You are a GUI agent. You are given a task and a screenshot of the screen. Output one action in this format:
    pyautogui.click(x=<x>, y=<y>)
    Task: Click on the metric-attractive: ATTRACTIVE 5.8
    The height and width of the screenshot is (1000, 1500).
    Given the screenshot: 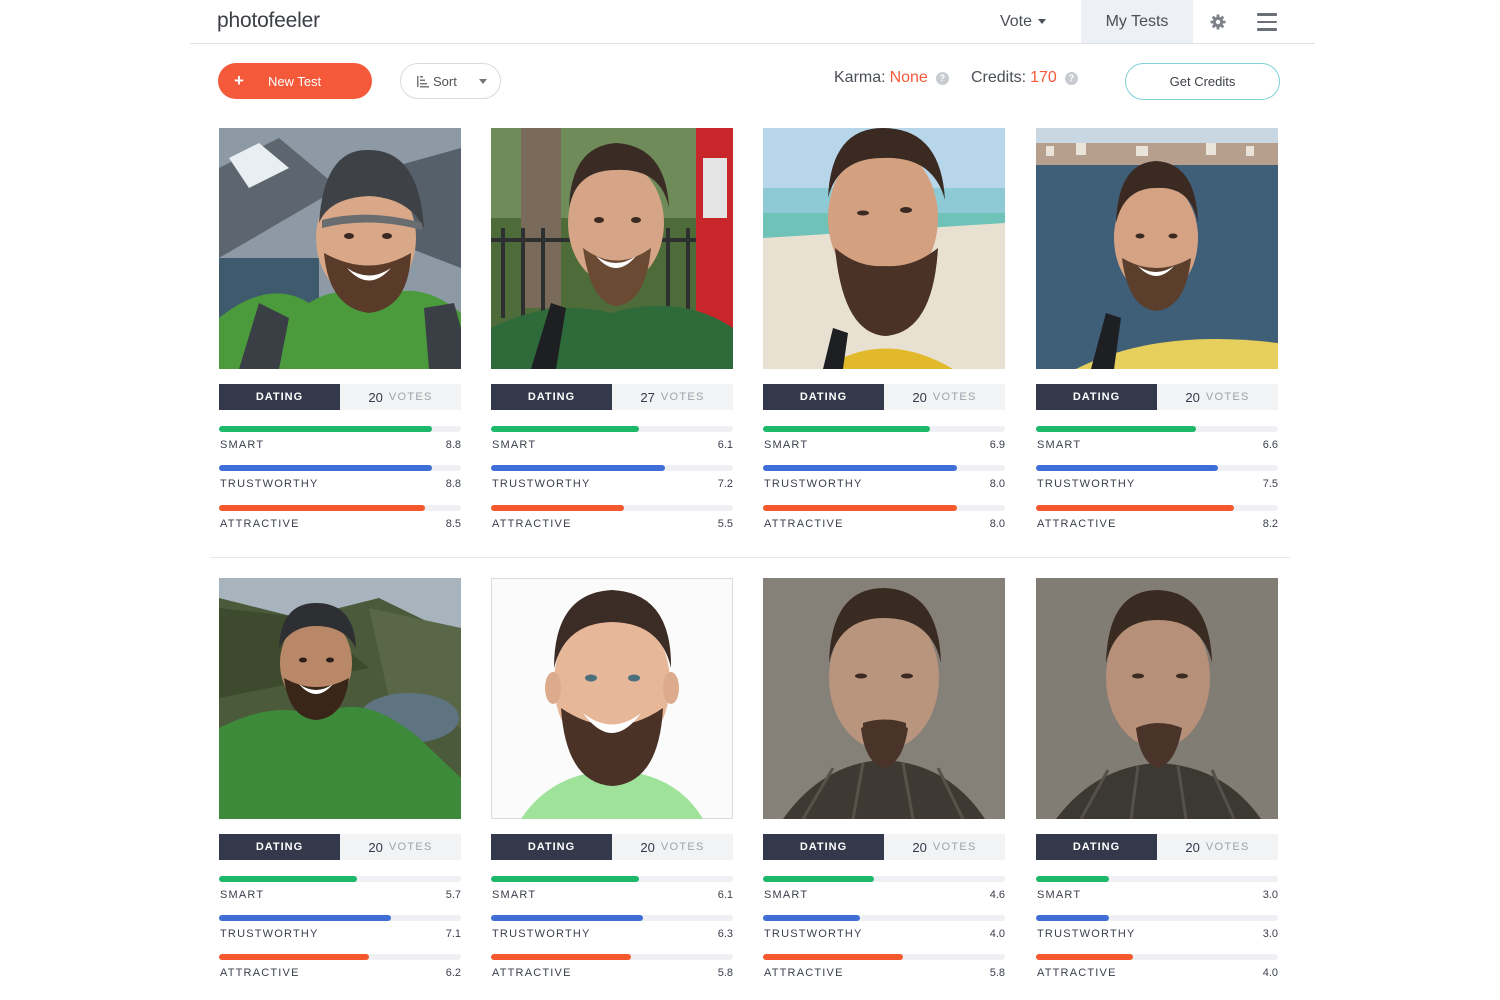 What is the action you would take?
    pyautogui.click(x=884, y=969)
    